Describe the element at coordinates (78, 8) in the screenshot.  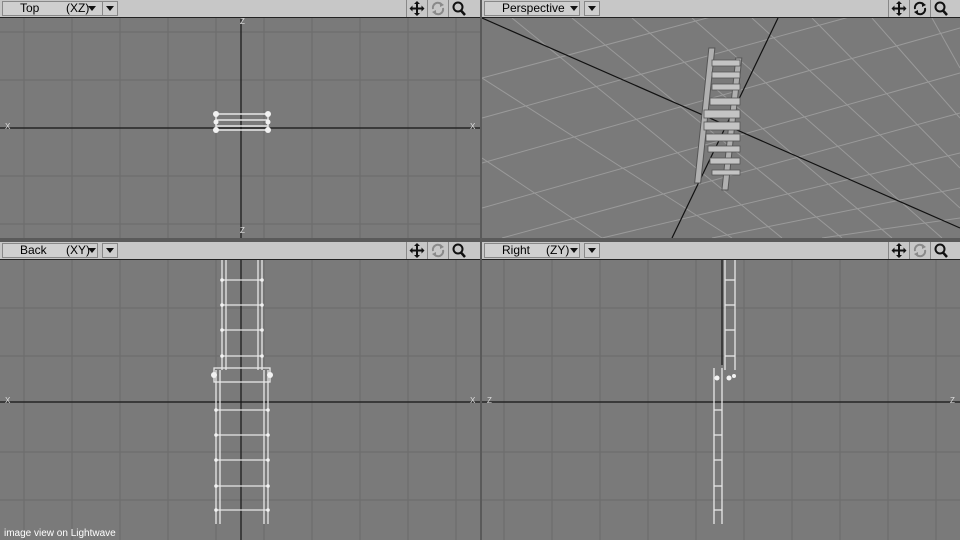
I see `view-axis-label: (XZ)` at that location.